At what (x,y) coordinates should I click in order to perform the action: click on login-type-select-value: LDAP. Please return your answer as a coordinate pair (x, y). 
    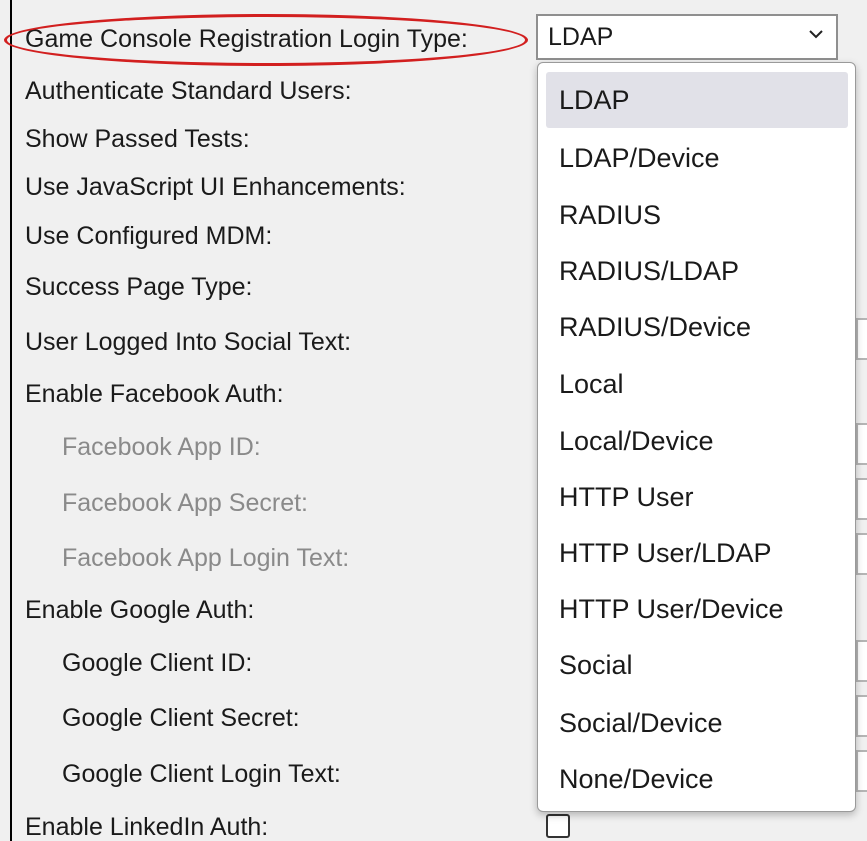
    Looking at the image, I should click on (581, 37).